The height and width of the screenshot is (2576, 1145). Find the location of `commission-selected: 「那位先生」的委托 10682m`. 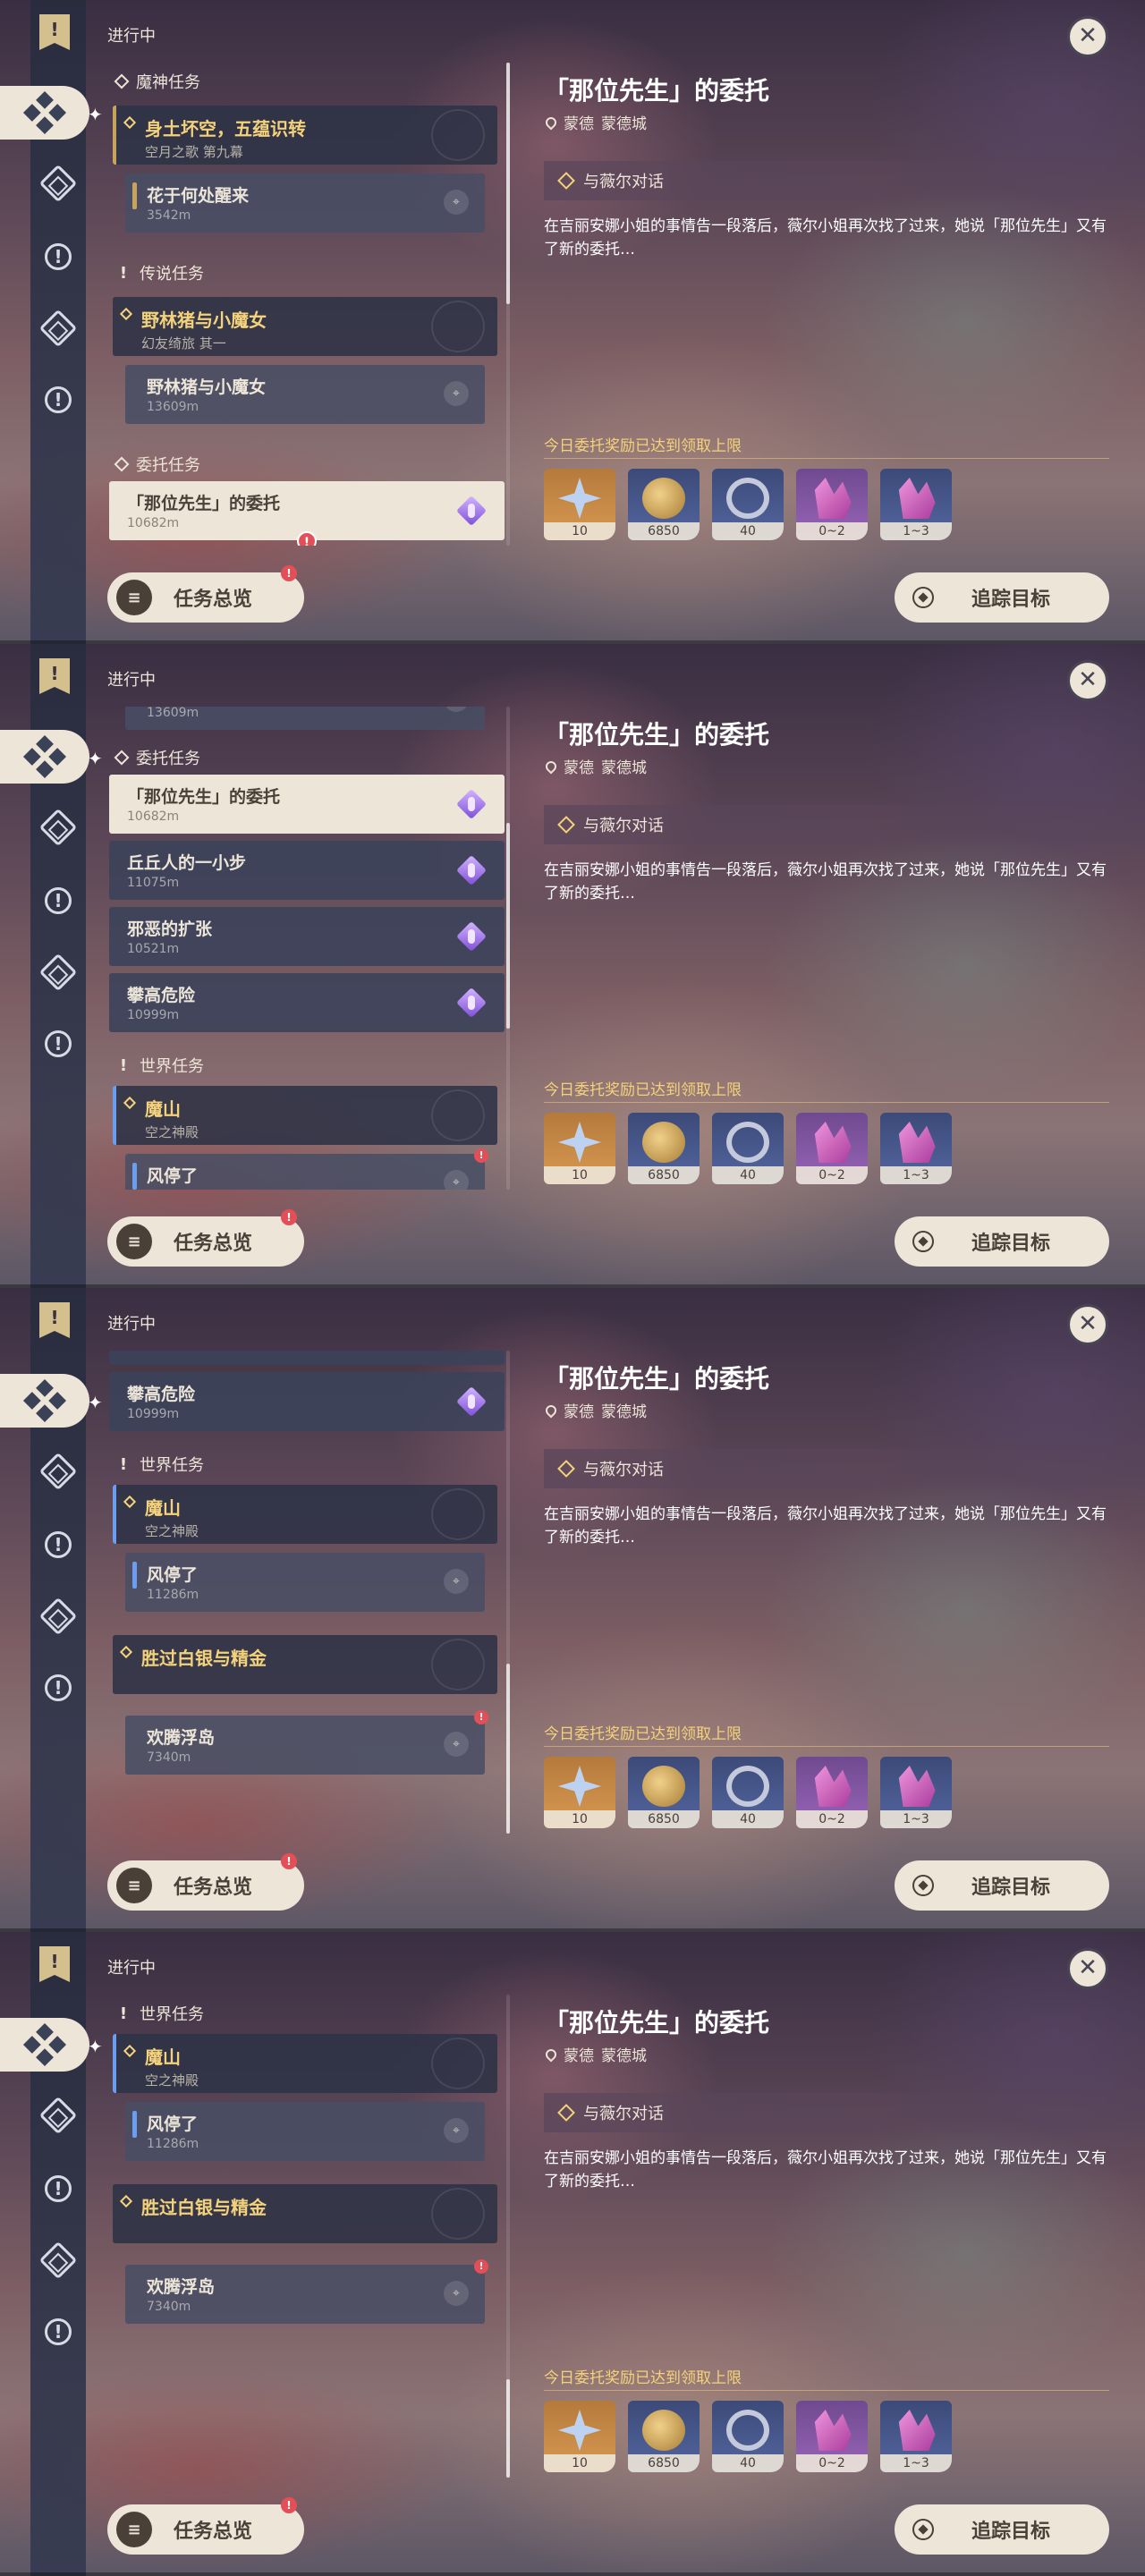

commission-selected: 「那位先生」的委托 10682m is located at coordinates (307, 804).